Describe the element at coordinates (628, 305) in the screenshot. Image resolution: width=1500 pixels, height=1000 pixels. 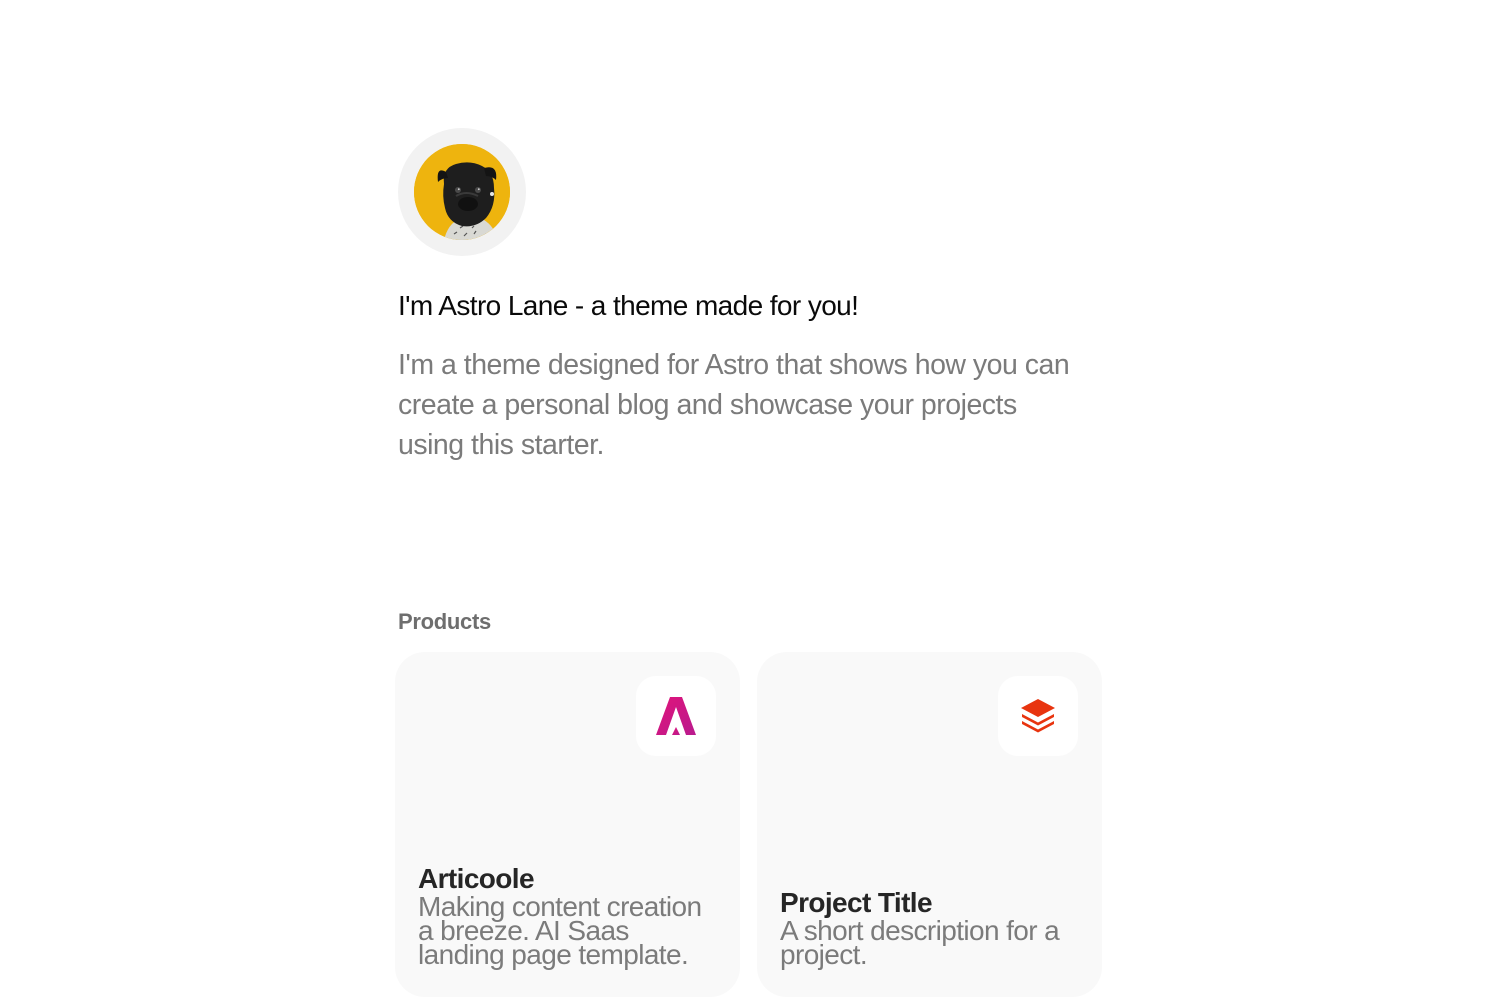
I see `hero-title: I'm Astro Lane - a theme made for you!` at that location.